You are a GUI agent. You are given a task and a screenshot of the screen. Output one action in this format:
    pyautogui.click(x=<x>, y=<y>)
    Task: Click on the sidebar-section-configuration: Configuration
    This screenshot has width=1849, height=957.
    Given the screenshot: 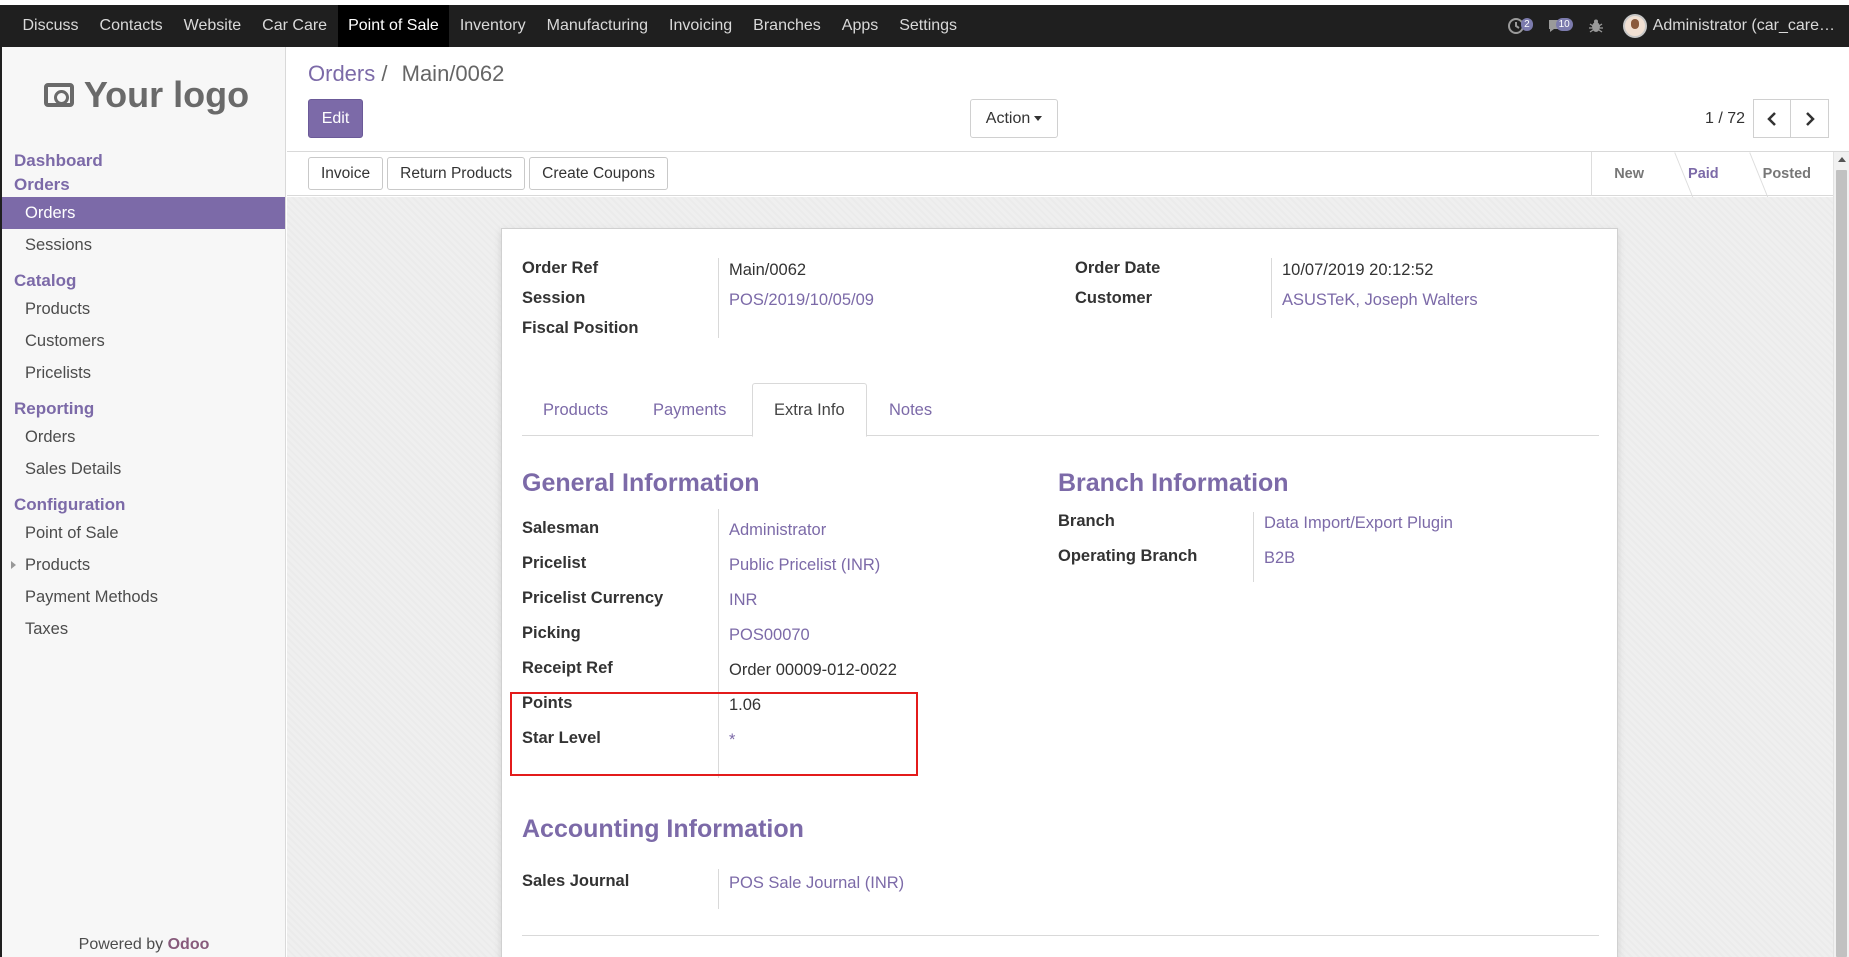 What is the action you would take?
    pyautogui.click(x=143, y=505)
    